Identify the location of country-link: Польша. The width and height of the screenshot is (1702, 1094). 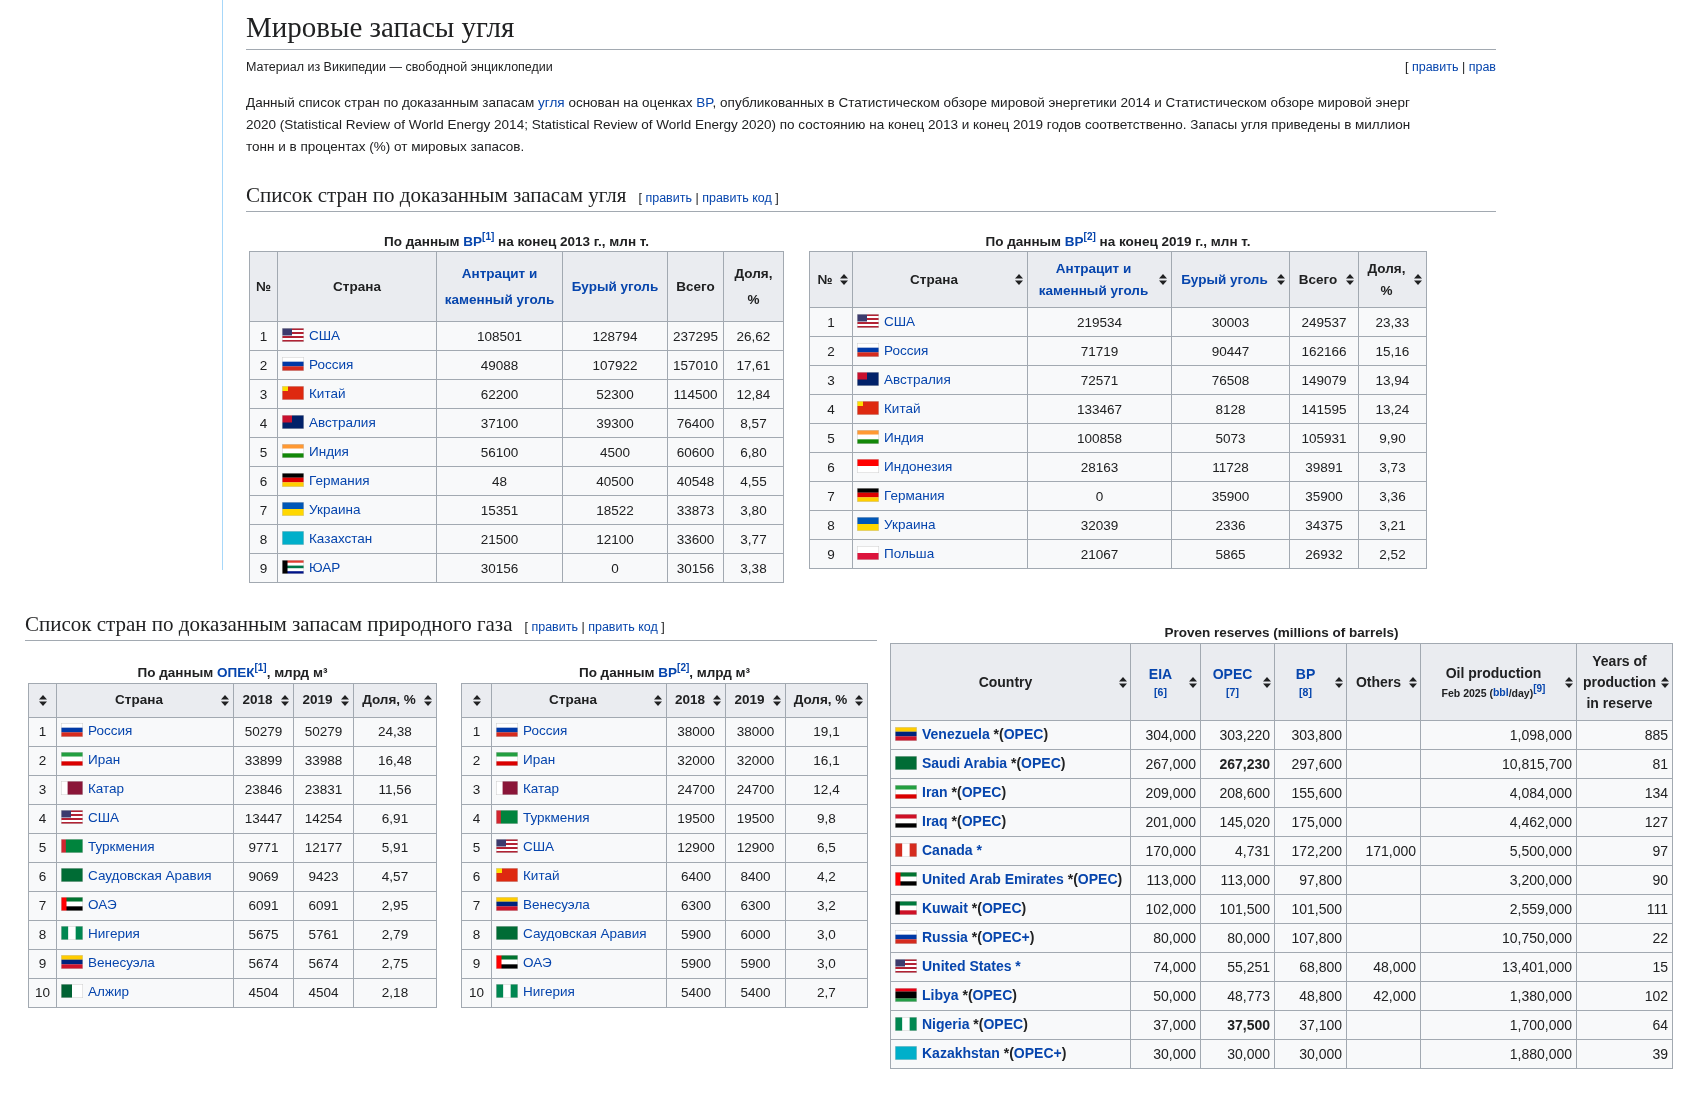
(909, 553).